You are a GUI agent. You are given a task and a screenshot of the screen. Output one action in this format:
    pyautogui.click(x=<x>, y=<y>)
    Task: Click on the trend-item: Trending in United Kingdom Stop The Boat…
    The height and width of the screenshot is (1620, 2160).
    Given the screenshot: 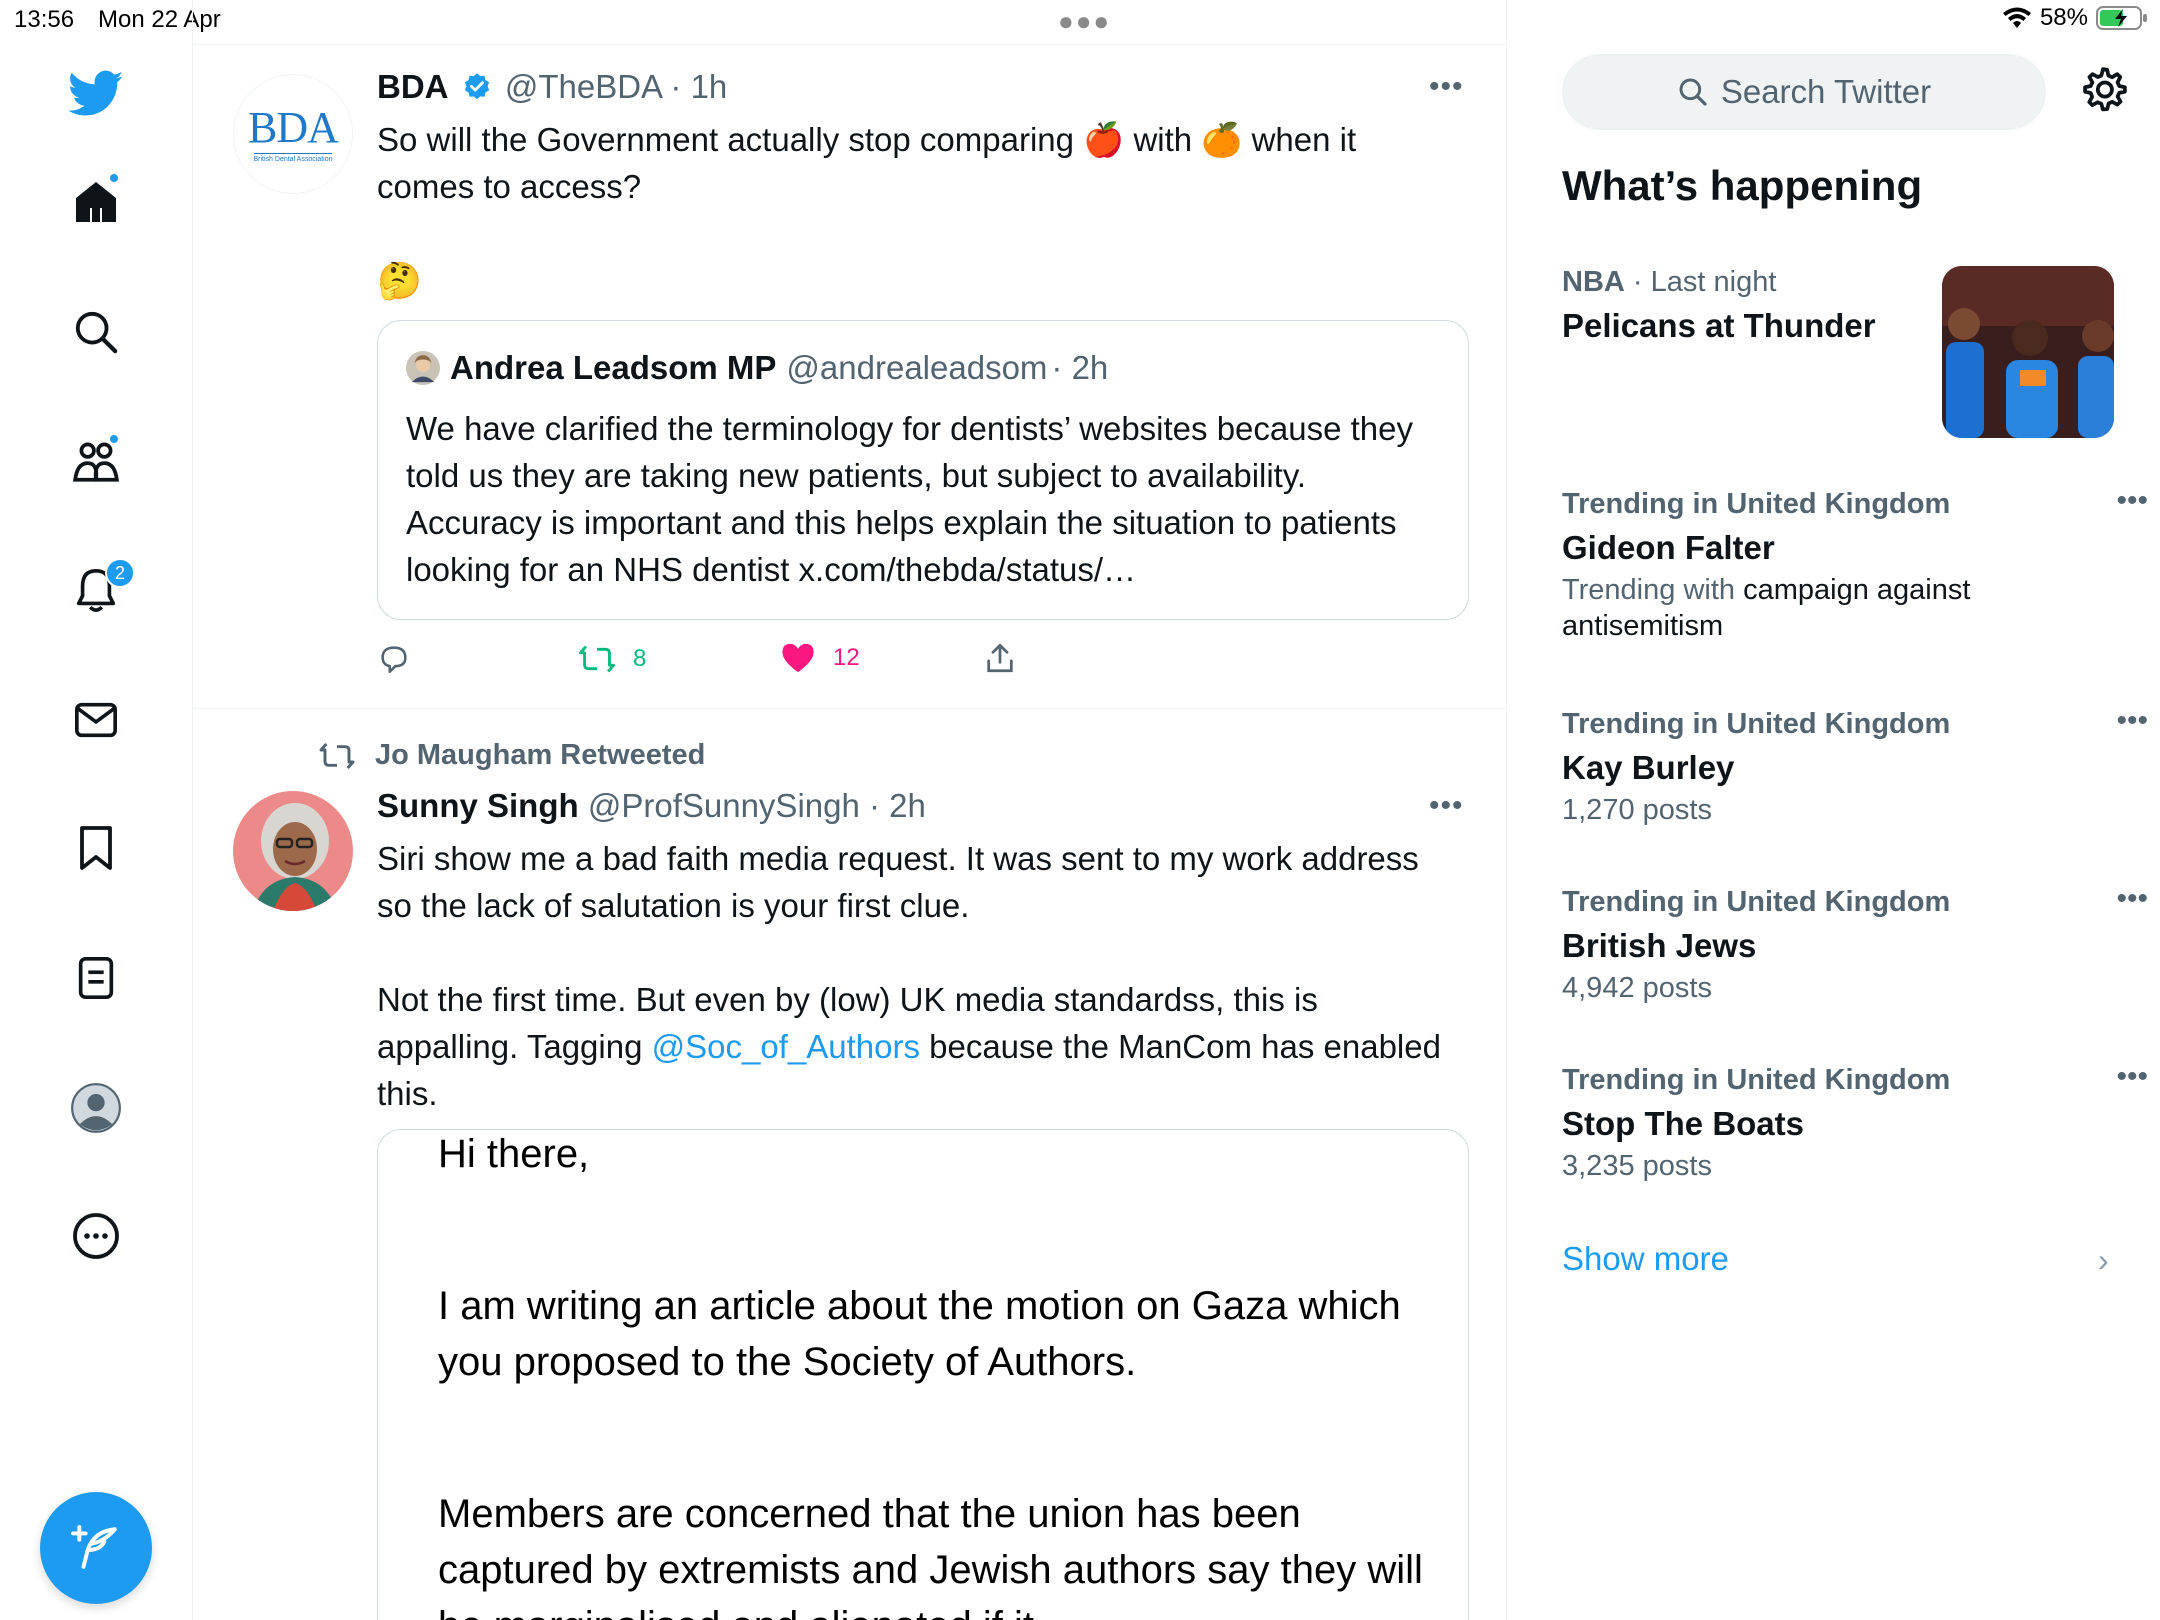 What is the action you would take?
    pyautogui.click(x=1855, y=1122)
    